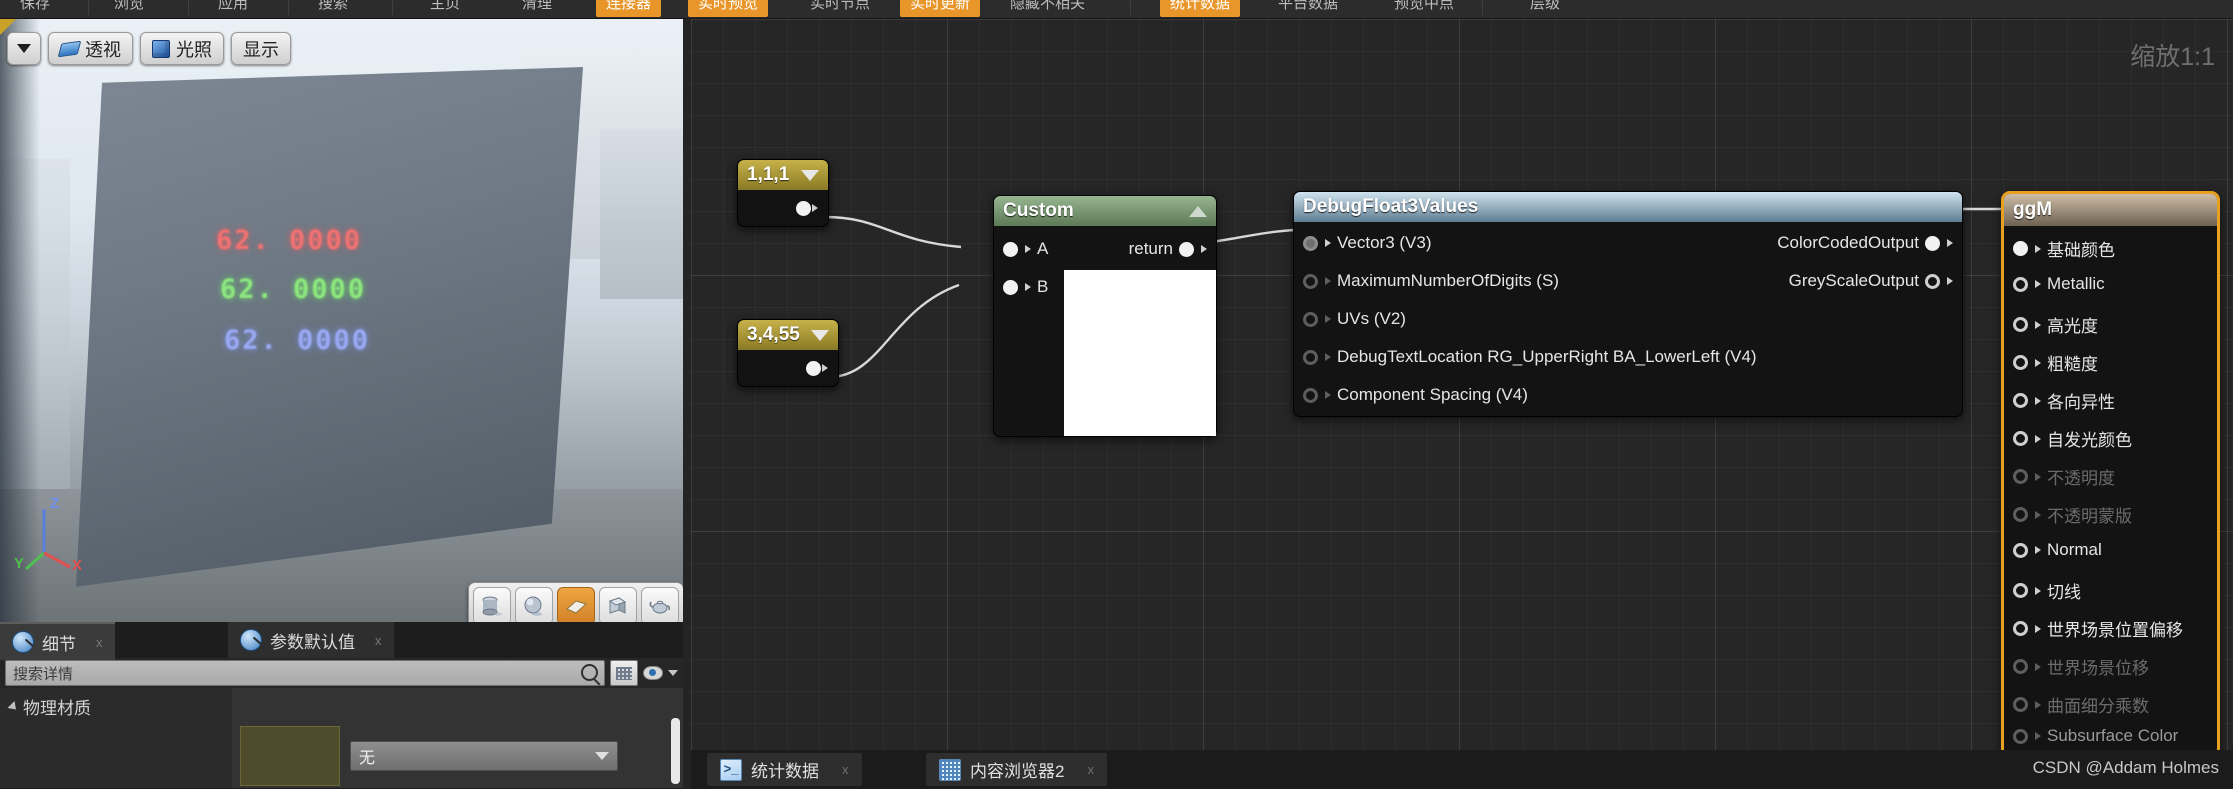  I want to click on input-pin-row-b: B, so click(1025, 287).